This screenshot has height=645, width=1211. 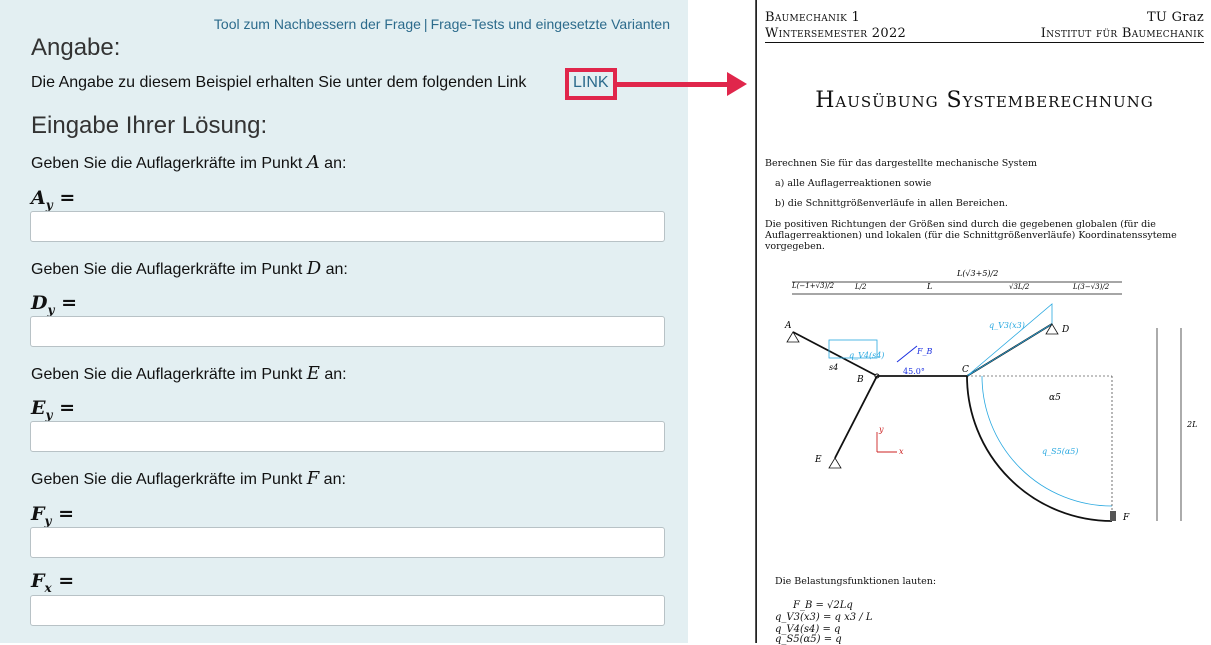 What do you see at coordinates (149, 125) in the screenshot?
I see `eingabe-heading: Eingabe Ihrer Lösung:` at bounding box center [149, 125].